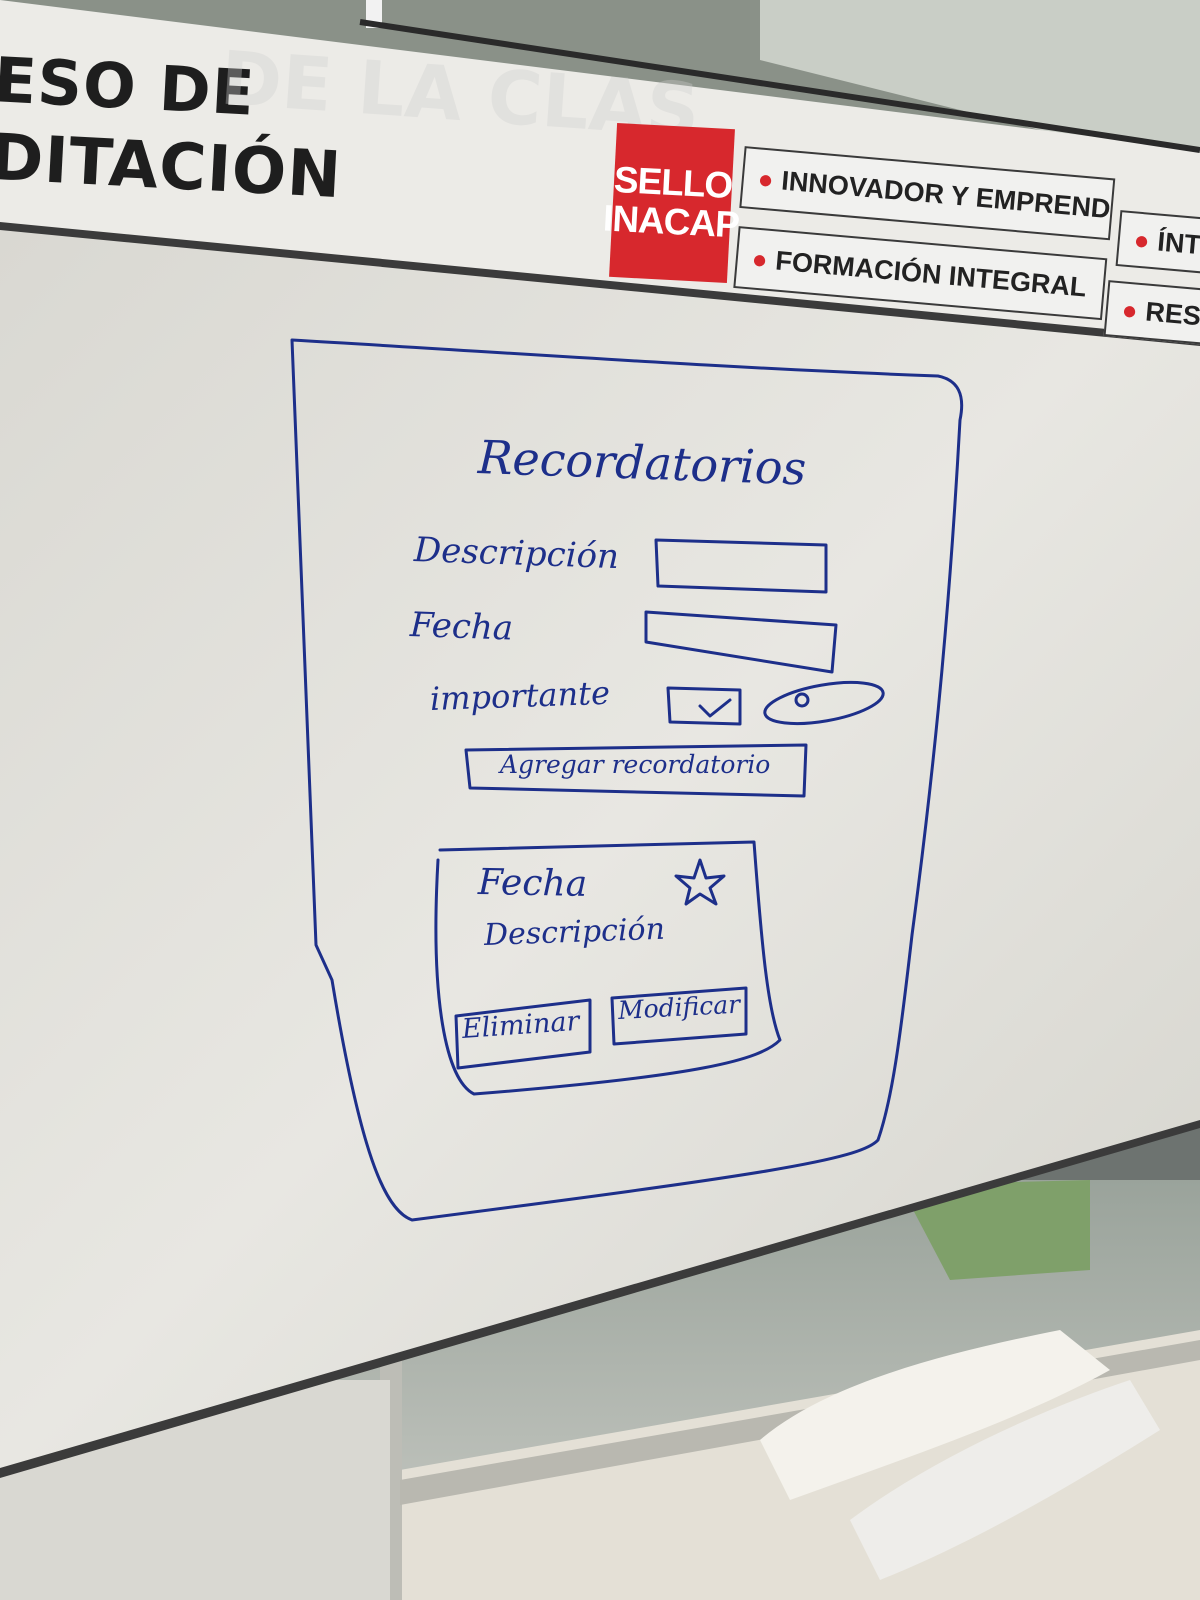 This screenshot has width=1200, height=1600. I want to click on sello-line-2: INACAP, so click(671, 221).